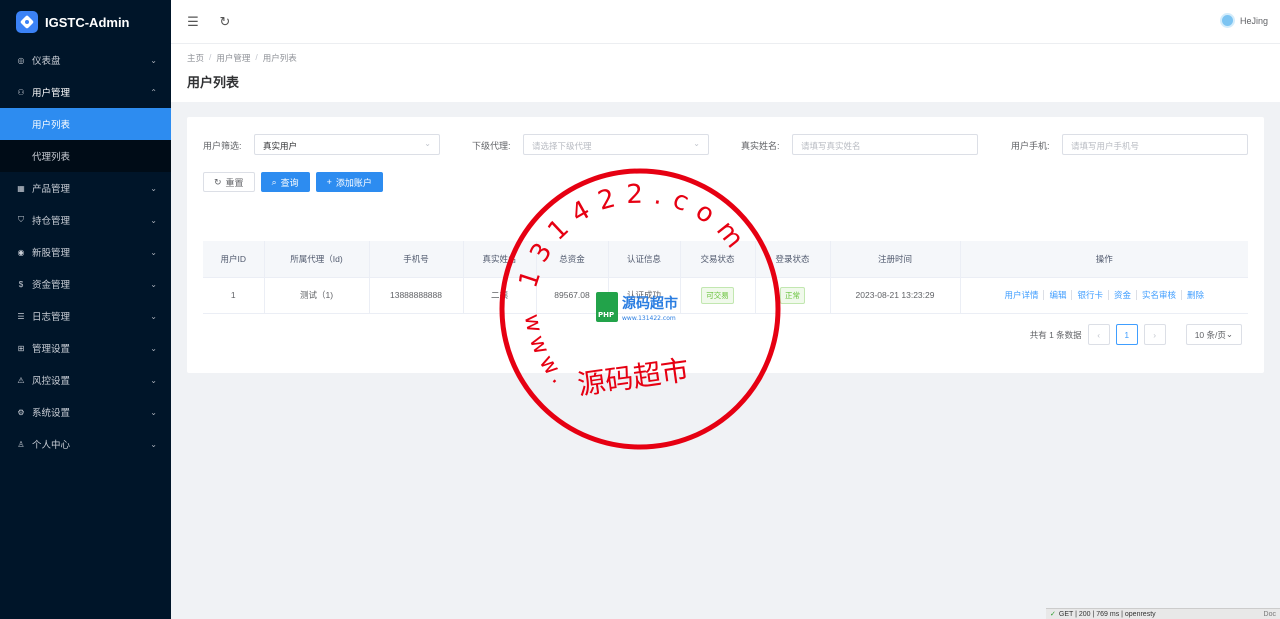 The width and height of the screenshot is (1280, 619). I want to click on sidebar-item-label: 系统设置, so click(51, 413).